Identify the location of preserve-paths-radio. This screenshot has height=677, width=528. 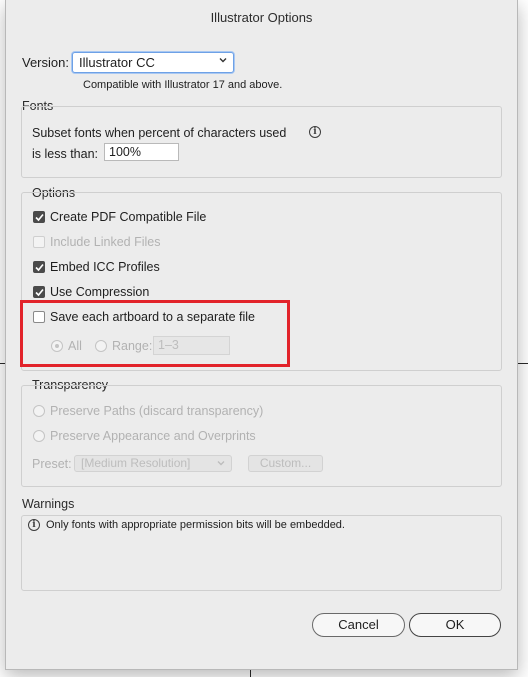
(39, 411).